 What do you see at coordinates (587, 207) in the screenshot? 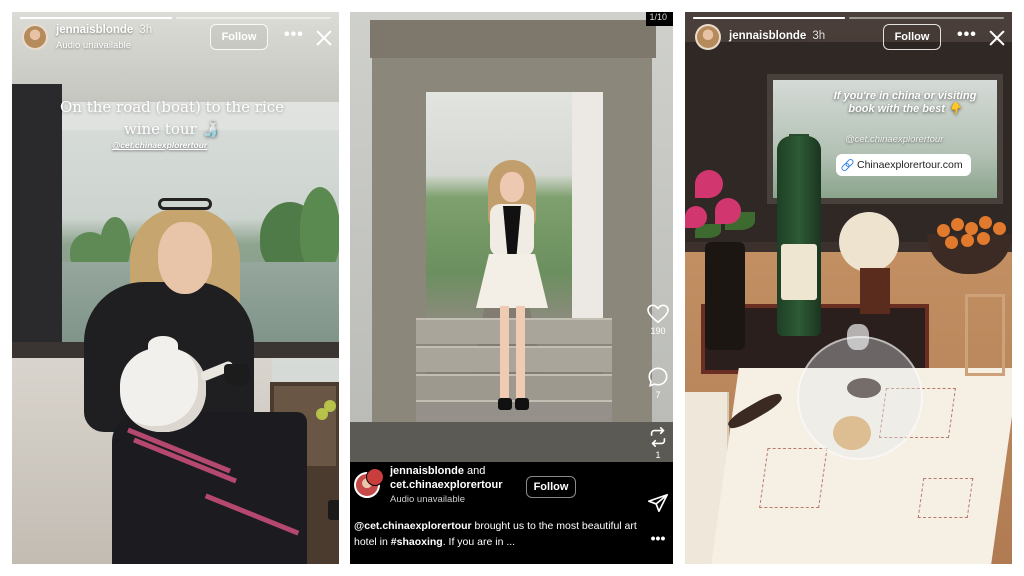
I see `white-wall` at bounding box center [587, 207].